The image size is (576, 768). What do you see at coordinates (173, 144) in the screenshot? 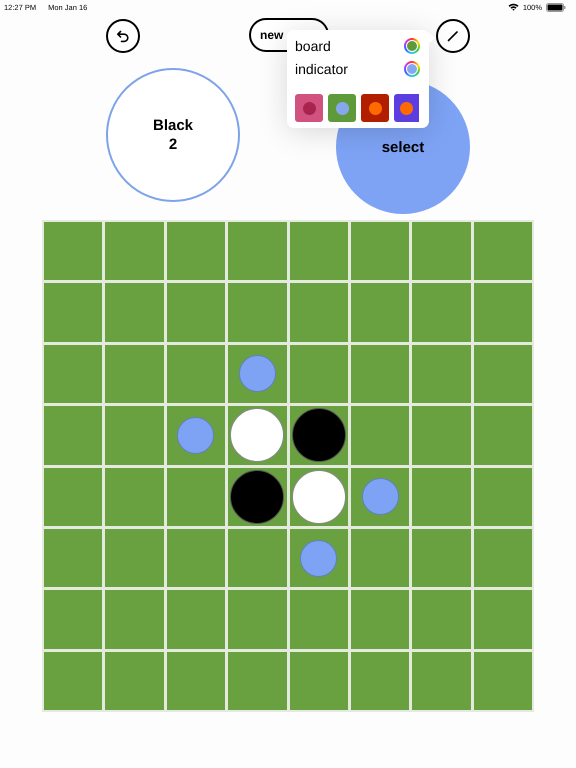
I see `player-score: 2` at bounding box center [173, 144].